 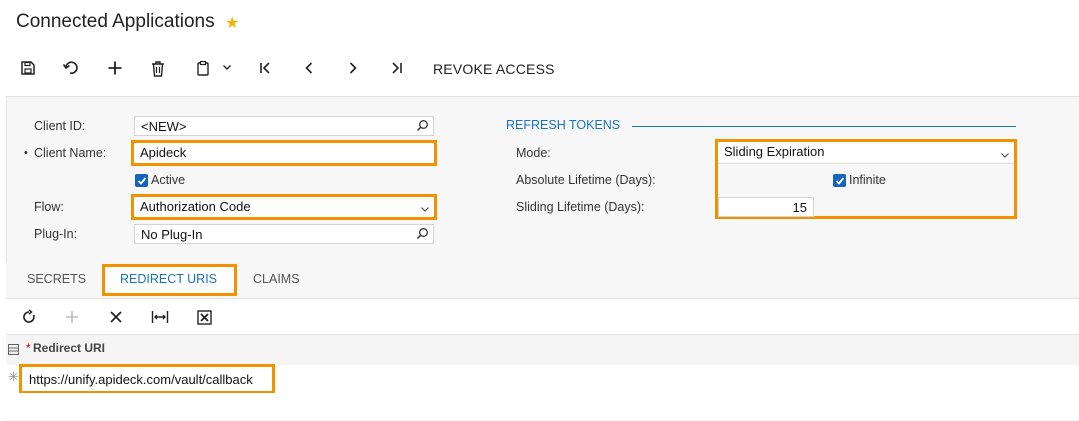 I want to click on export-excel-icon, so click(x=204, y=317).